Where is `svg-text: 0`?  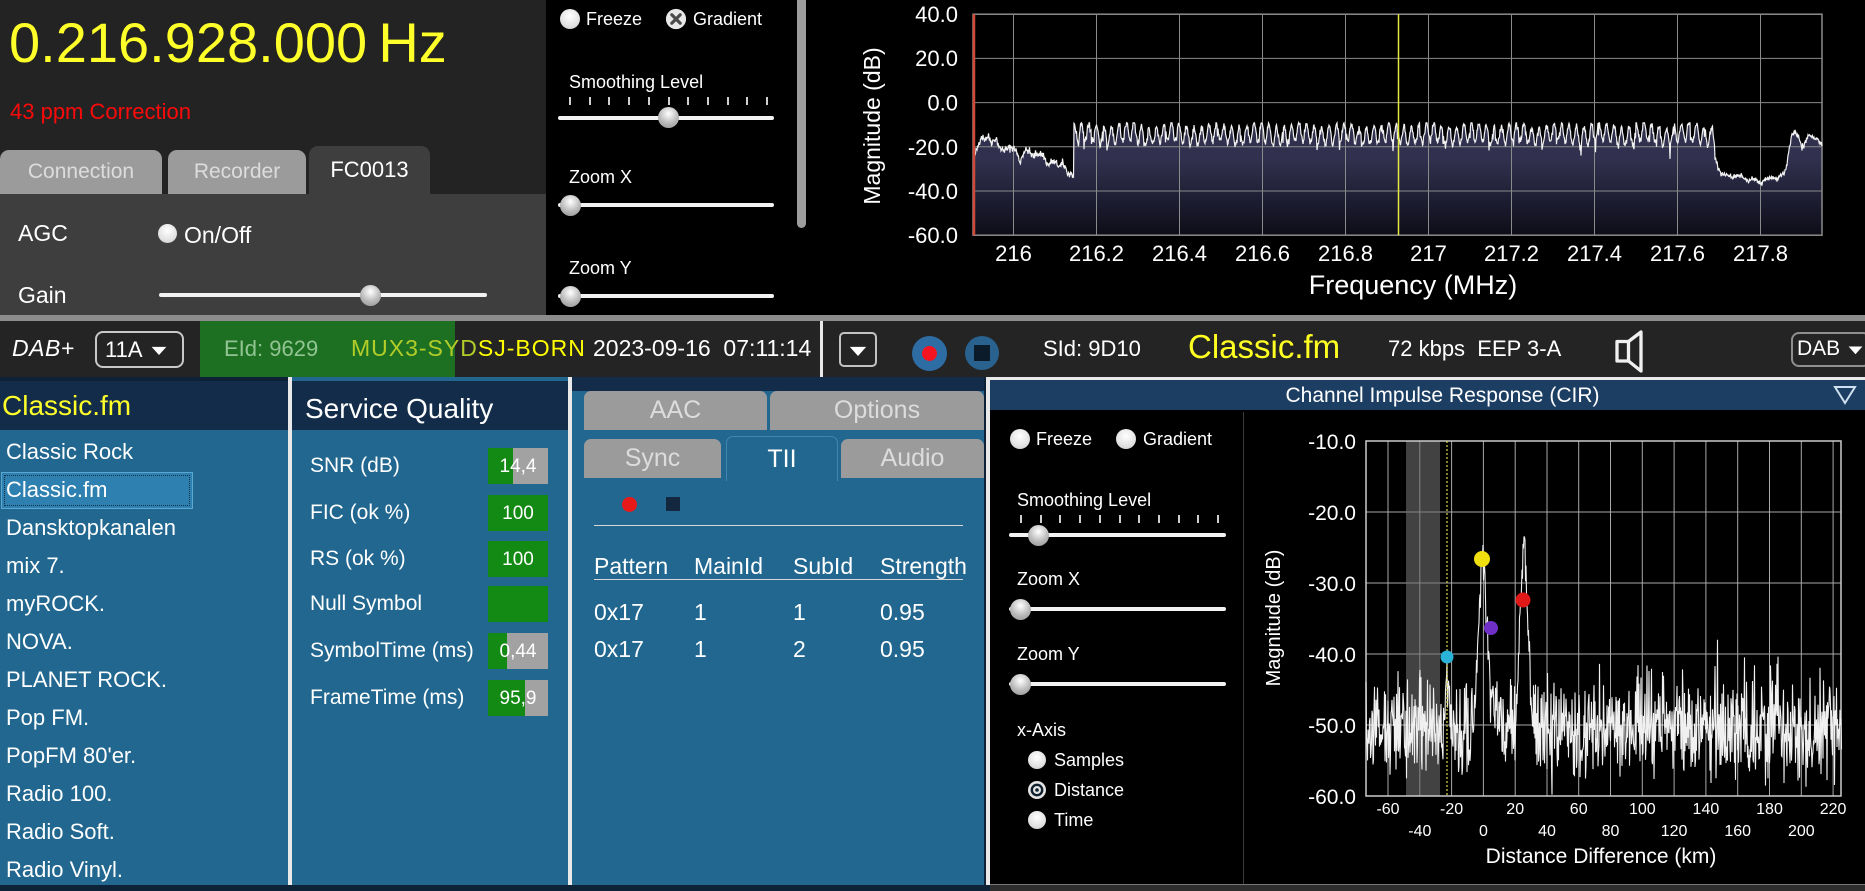
svg-text: 0 is located at coordinates (1483, 831).